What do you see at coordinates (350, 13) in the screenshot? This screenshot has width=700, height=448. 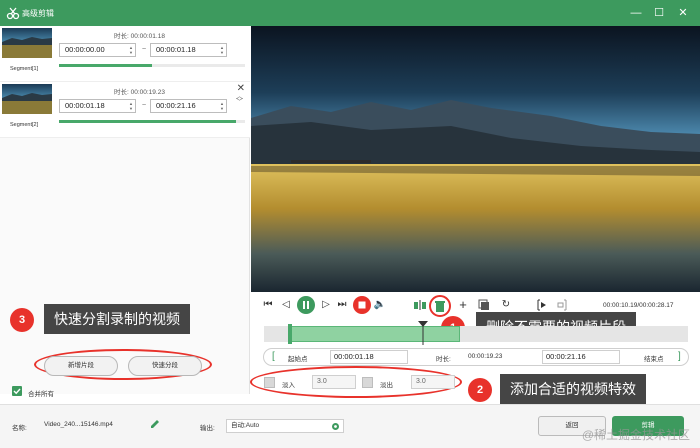 I see `title-bar: 高级剪辑 — ☐ ✕` at bounding box center [350, 13].